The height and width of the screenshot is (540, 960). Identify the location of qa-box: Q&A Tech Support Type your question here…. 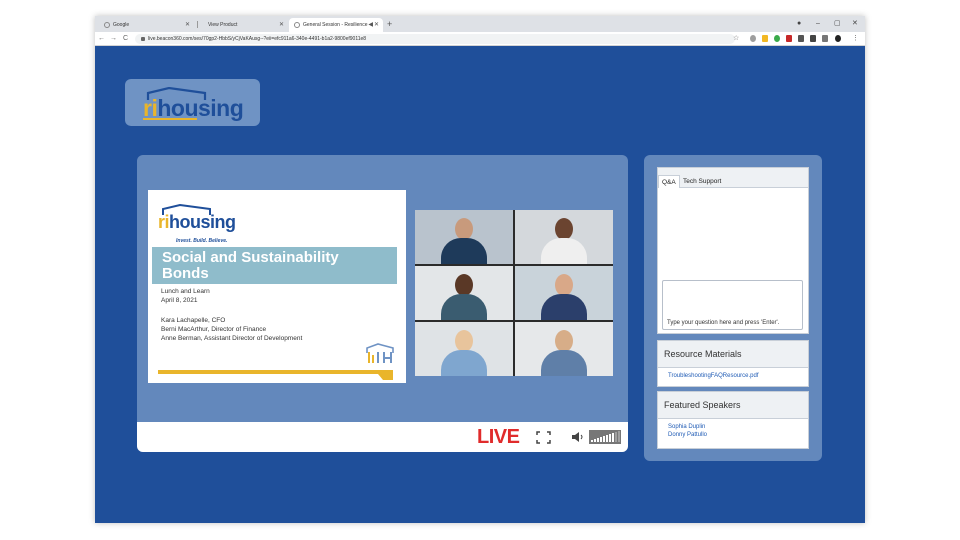
(733, 250).